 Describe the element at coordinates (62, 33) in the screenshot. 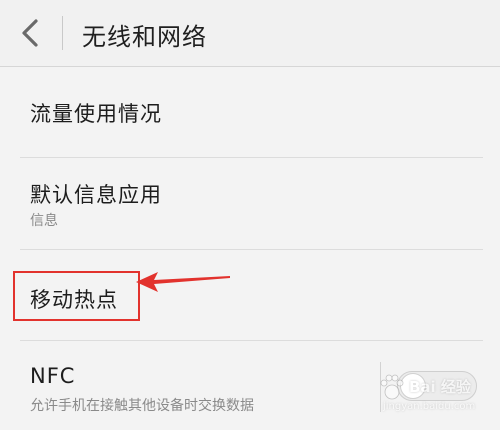

I see `header-divider` at that location.